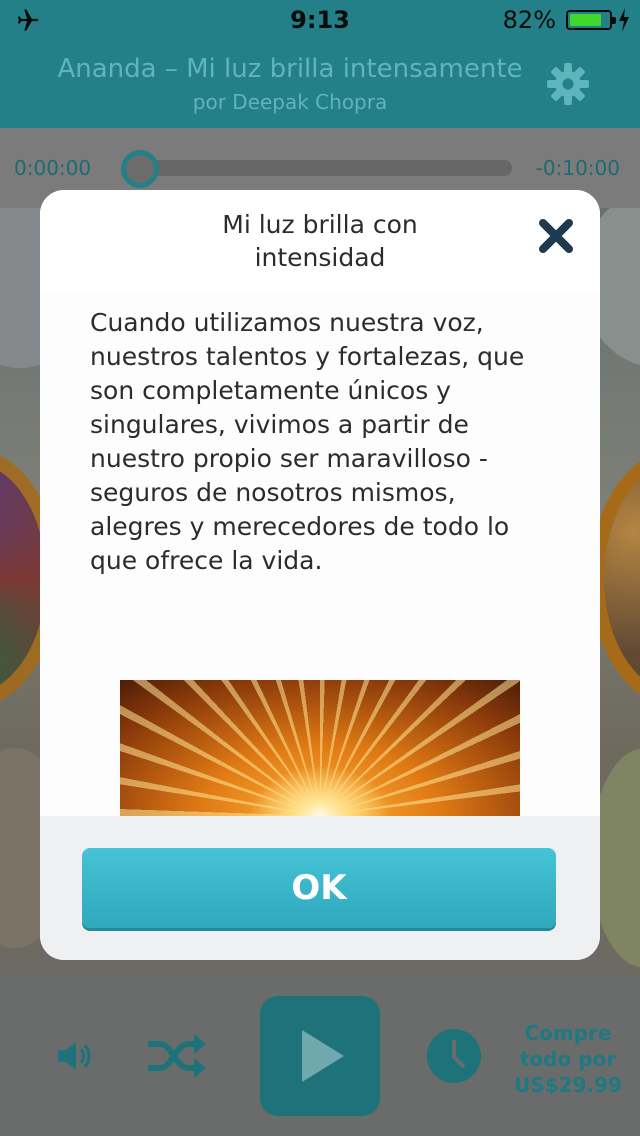  I want to click on track-title: Ananda – Mi luz brilla intensamente, so click(290, 69).